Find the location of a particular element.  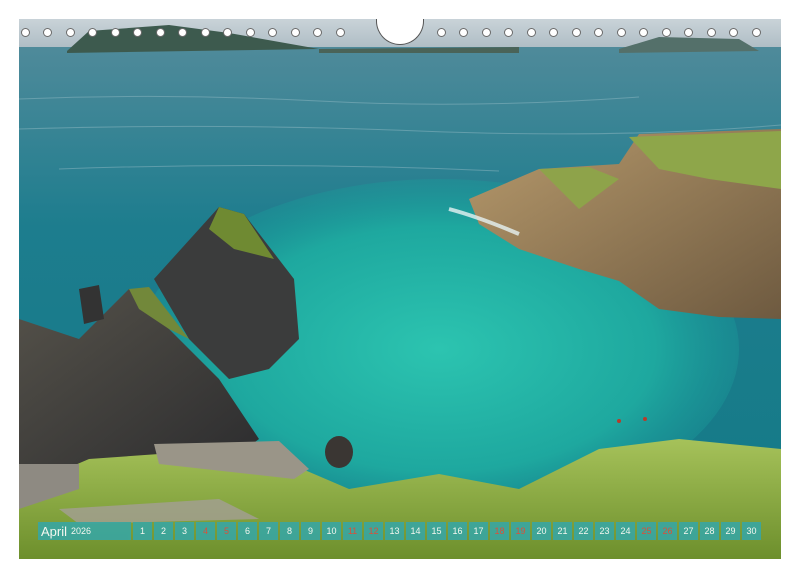

day-cell: 28 is located at coordinates (709, 531).